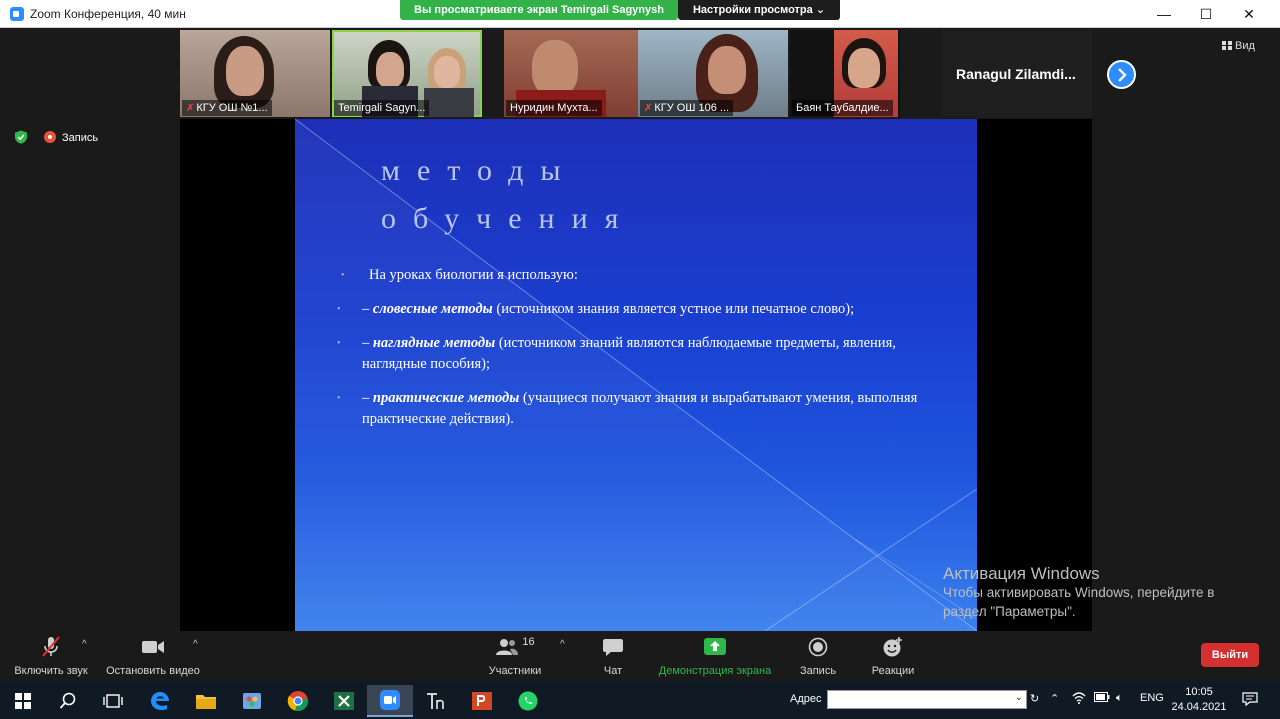  What do you see at coordinates (1238, 46) in the screenshot?
I see `view-layout-button: Вид` at bounding box center [1238, 46].